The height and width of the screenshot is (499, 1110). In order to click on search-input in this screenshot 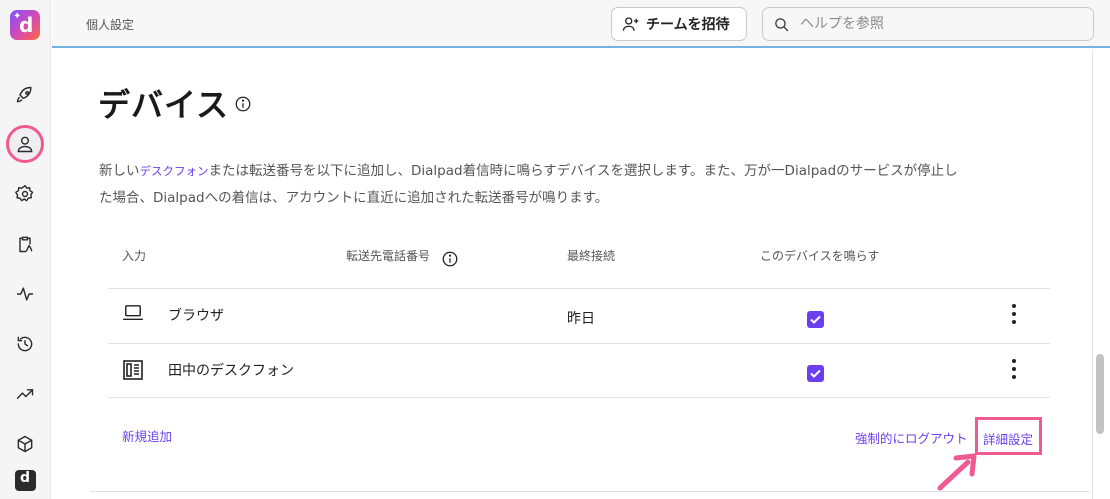, I will do `click(940, 24)`.